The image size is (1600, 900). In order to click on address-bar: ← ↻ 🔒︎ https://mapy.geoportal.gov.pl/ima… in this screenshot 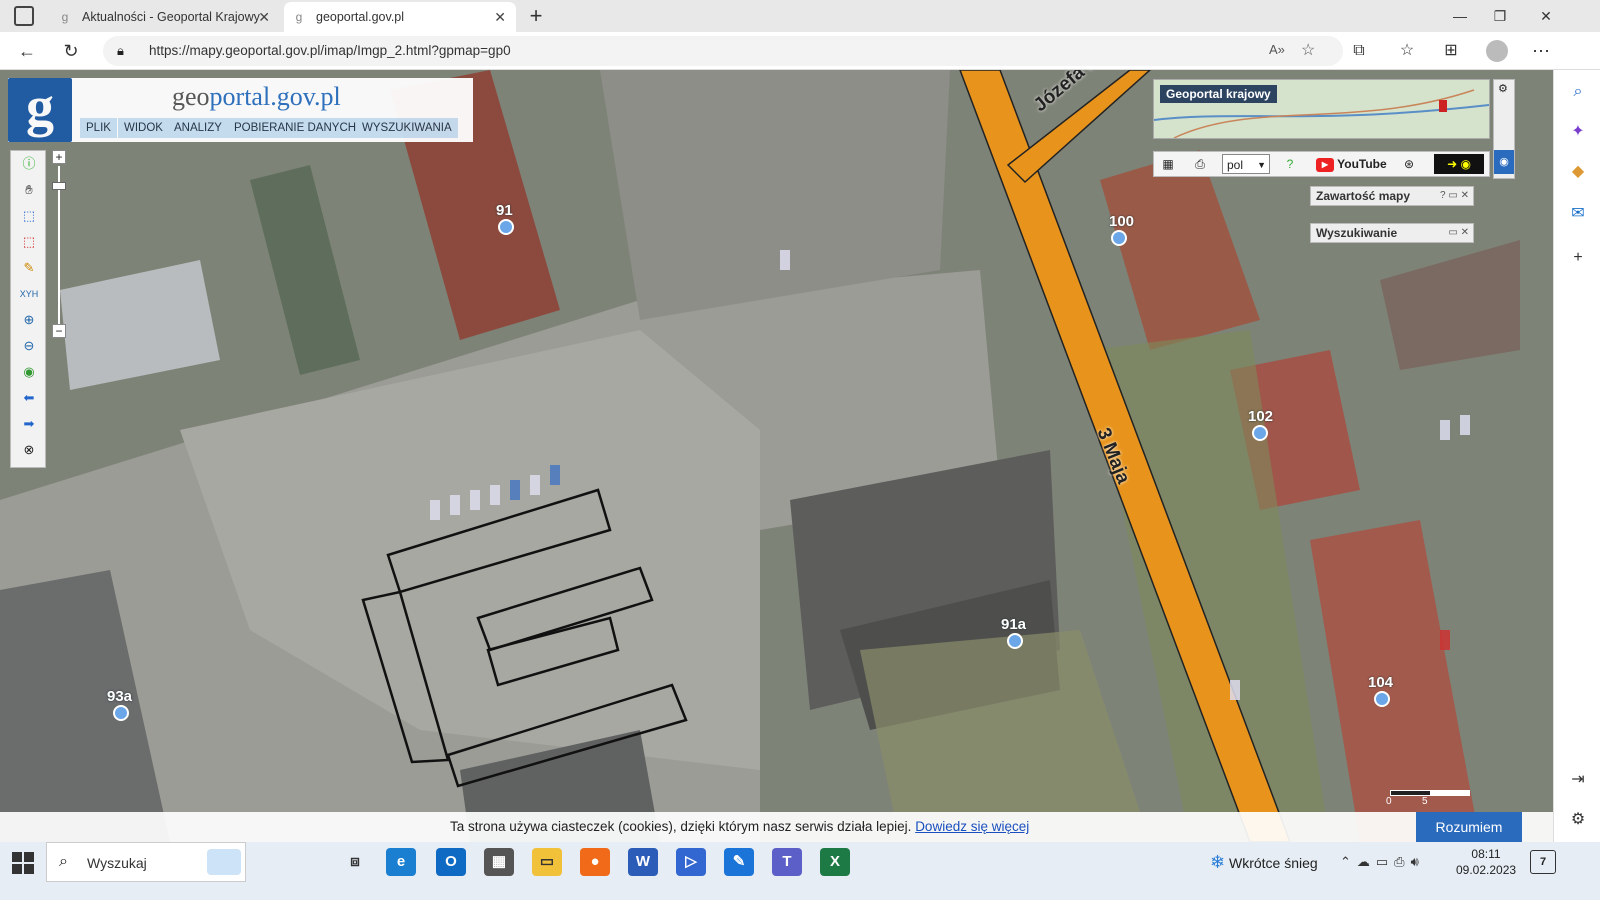, I will do `click(800, 51)`.